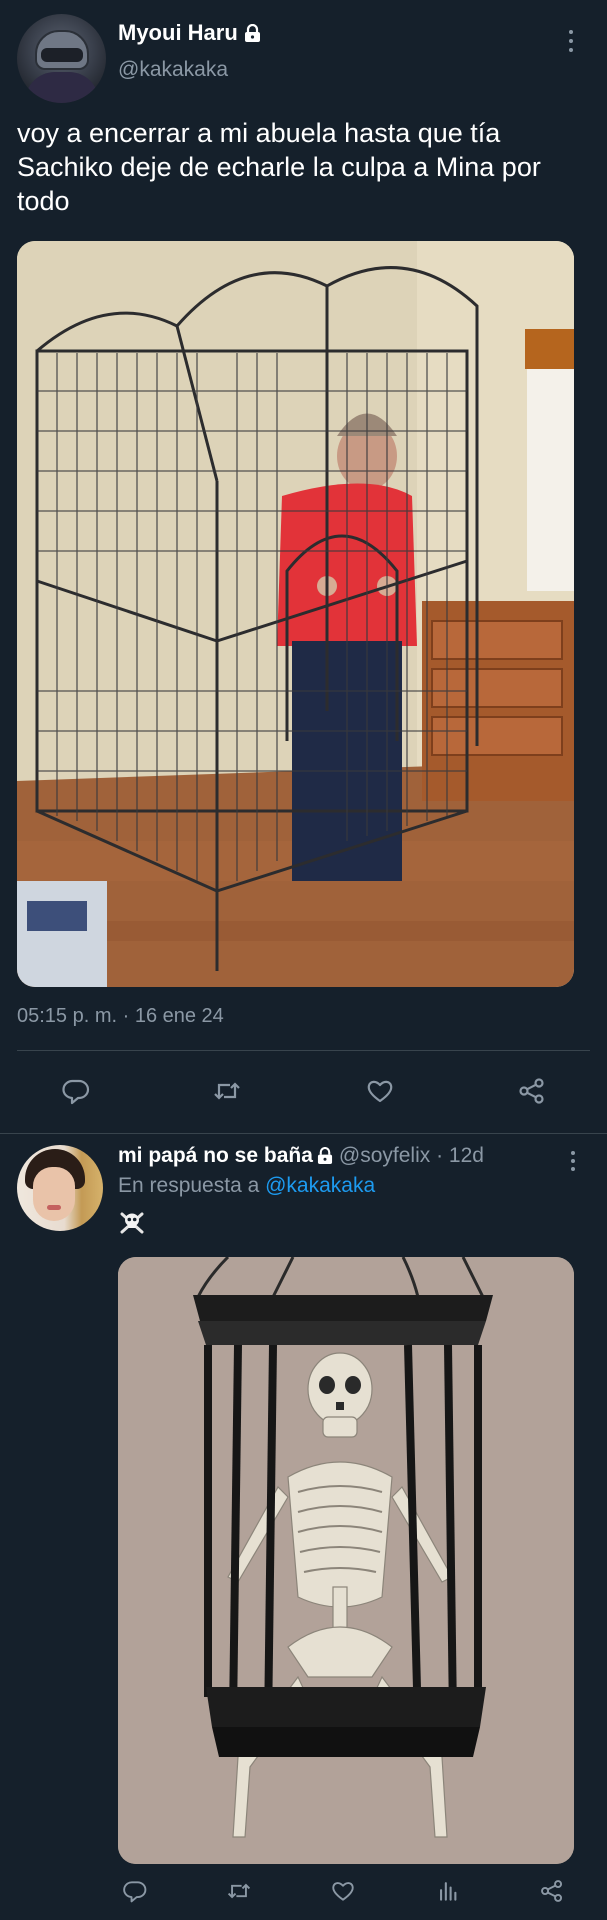 The image size is (607, 1920). What do you see at coordinates (384, 1156) in the screenshot?
I see `reply-handle: @soyfelix` at bounding box center [384, 1156].